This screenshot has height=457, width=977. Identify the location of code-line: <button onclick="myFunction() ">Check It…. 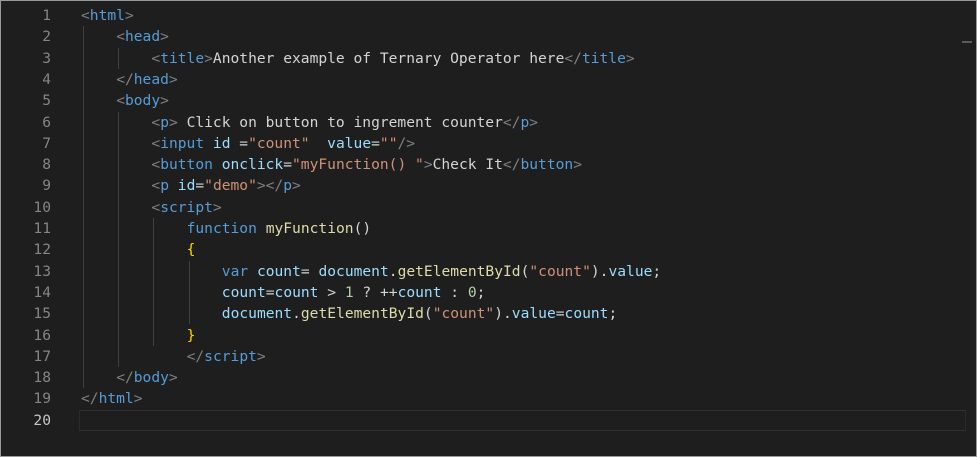
(331, 164).